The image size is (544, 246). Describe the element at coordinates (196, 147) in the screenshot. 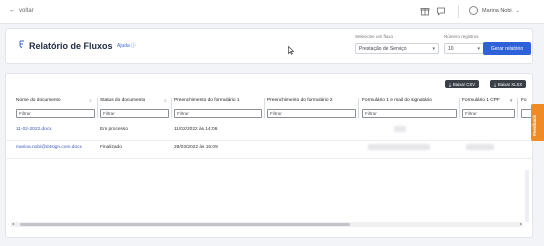

I see `form1-date-cell: 28/03/2022 às 15:09` at that location.